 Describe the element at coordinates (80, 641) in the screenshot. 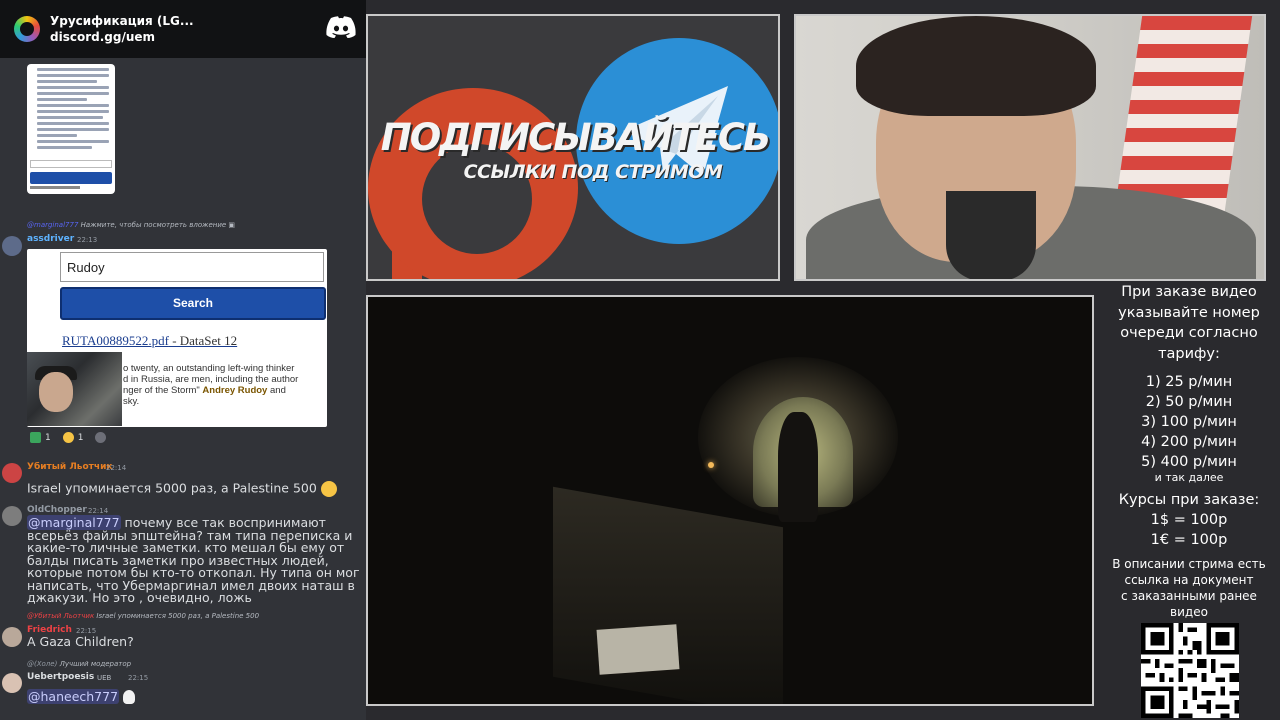

I see `message-text: A Gaza Children?` at that location.